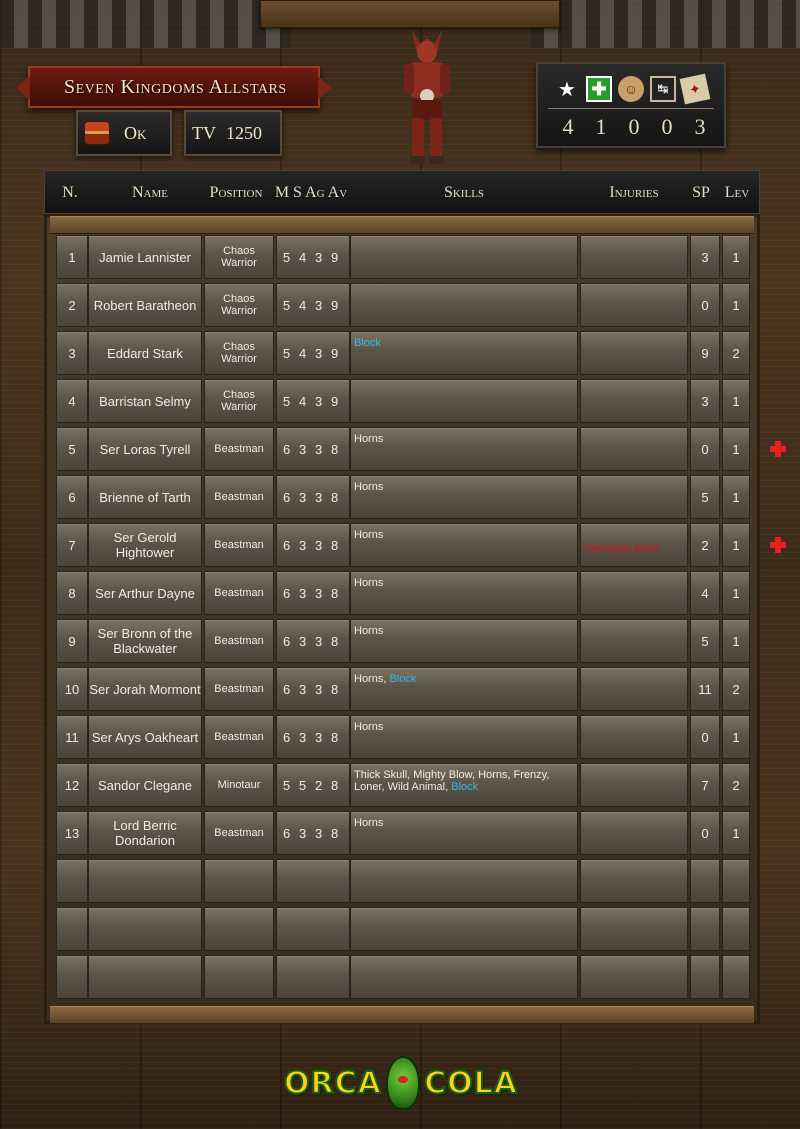 This screenshot has width=800, height=1129. I want to click on header-name: Name, so click(150, 193).